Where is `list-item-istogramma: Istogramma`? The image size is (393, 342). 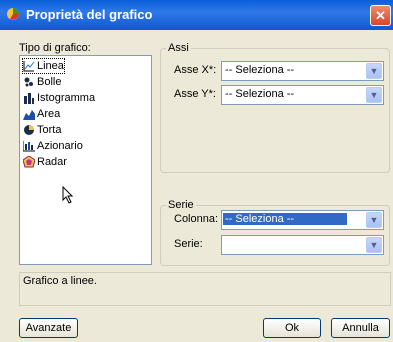
list-item-istogramma: Istogramma is located at coordinates (59, 98).